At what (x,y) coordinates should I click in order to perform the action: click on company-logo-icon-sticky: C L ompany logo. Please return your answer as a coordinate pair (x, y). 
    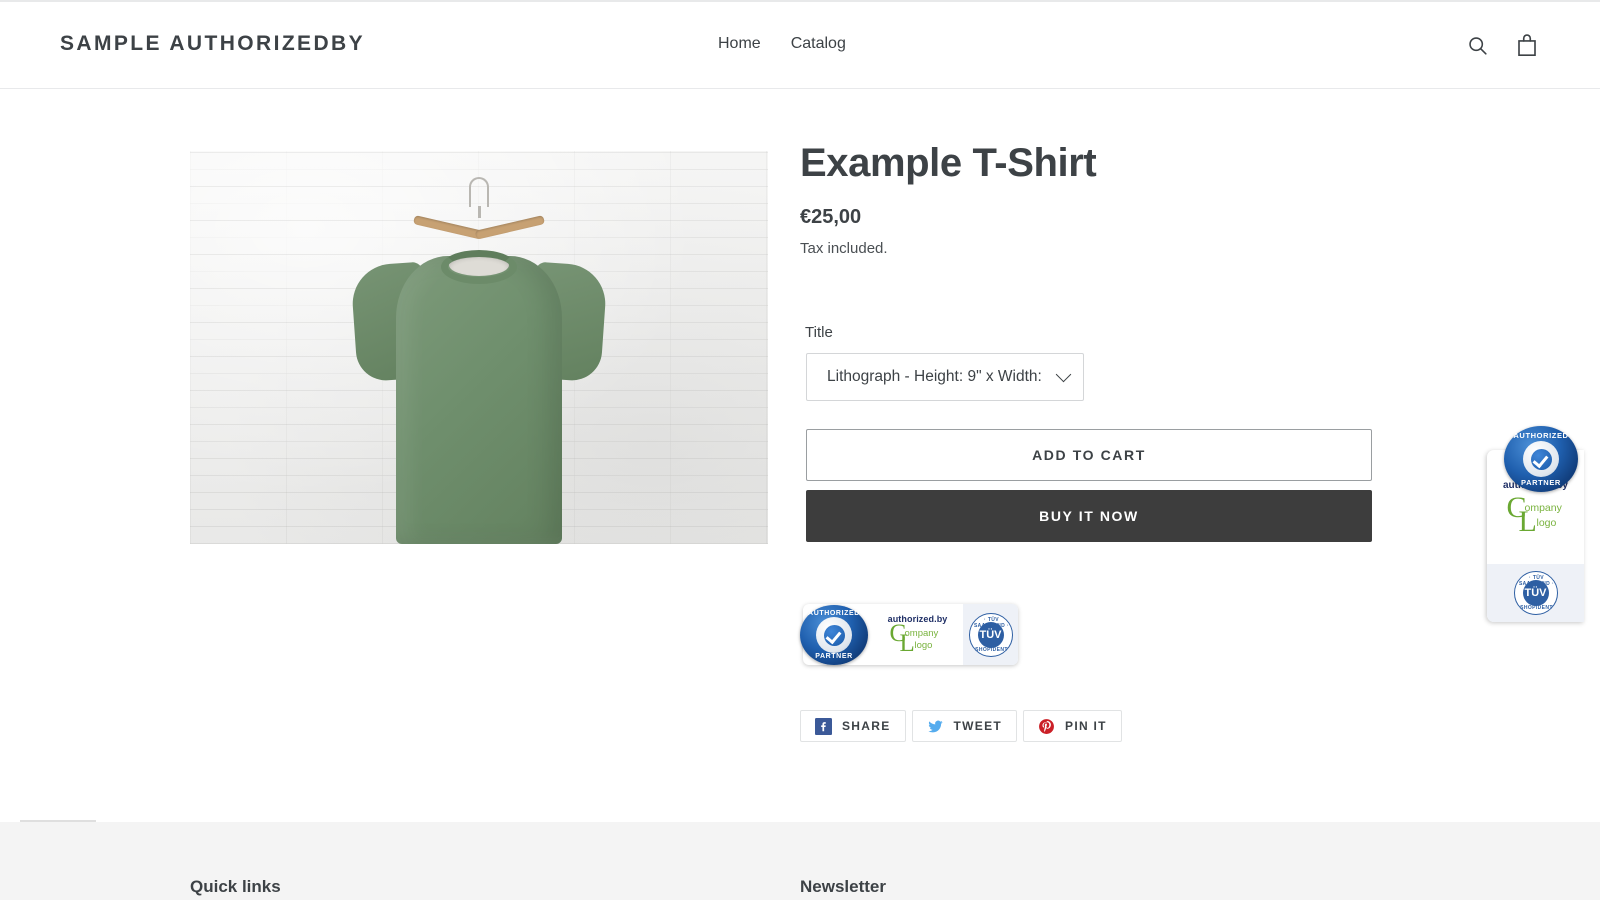
    Looking at the image, I should click on (1536, 516).